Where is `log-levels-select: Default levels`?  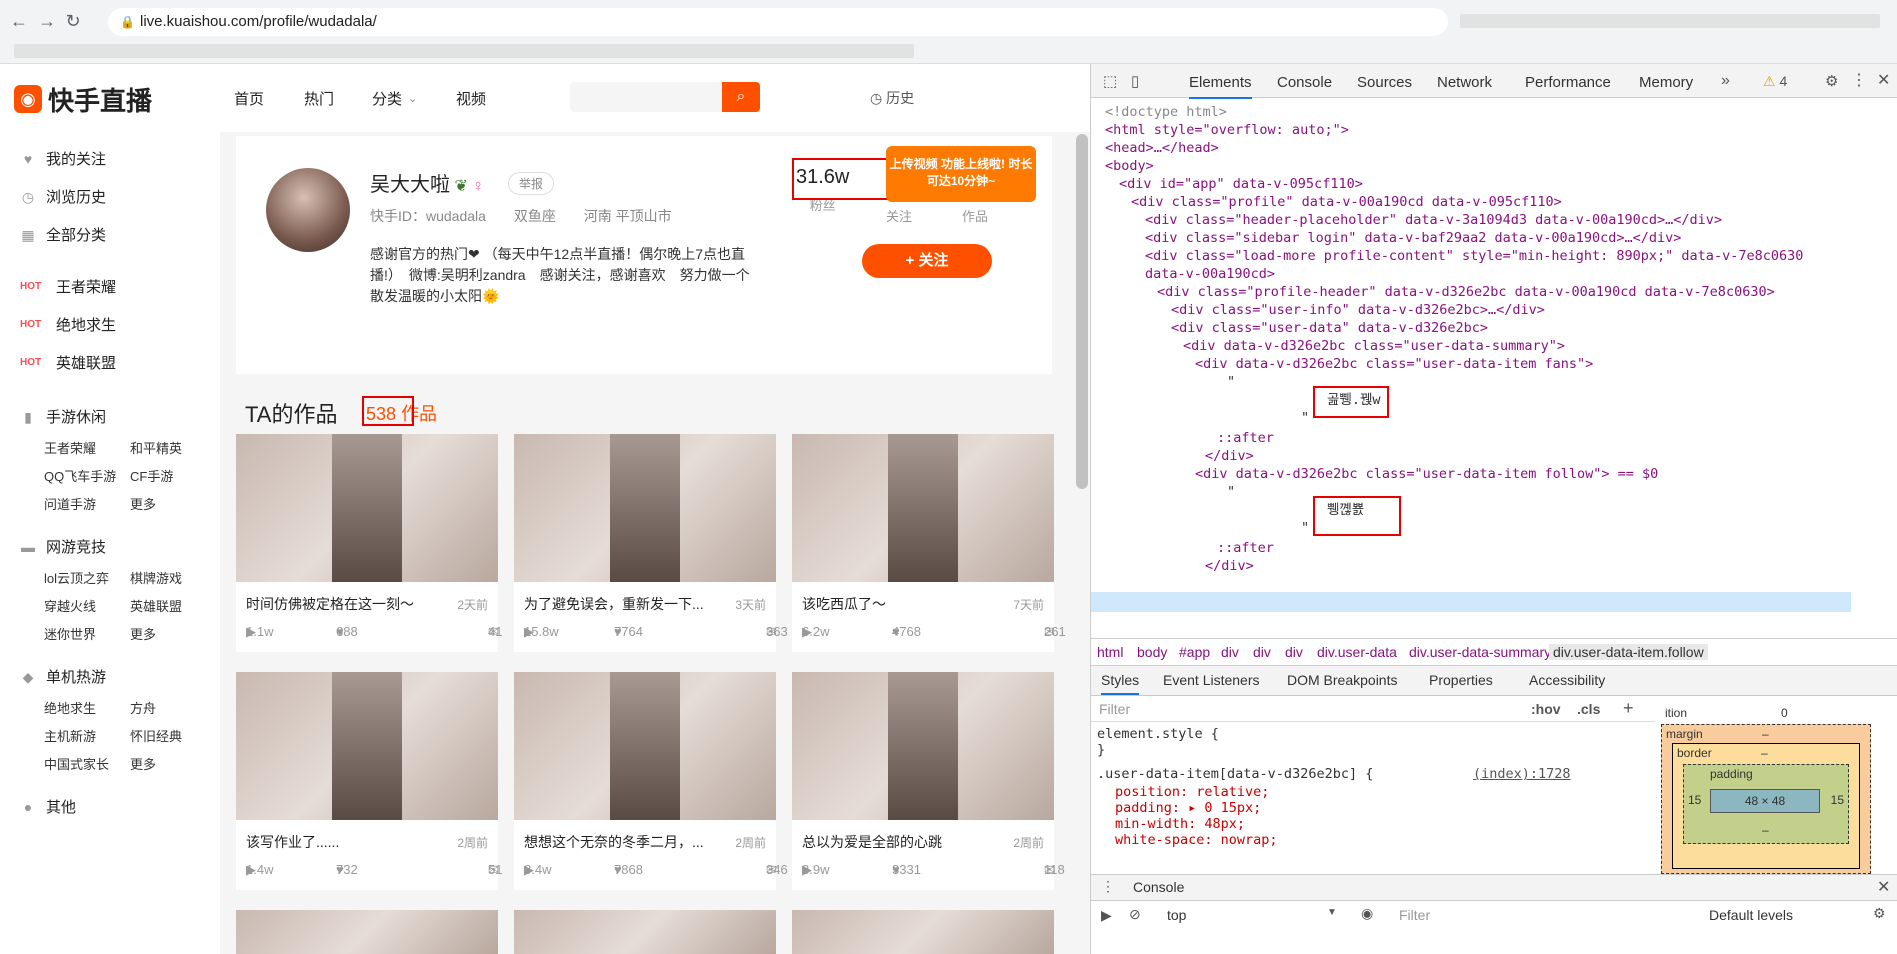
log-levels-select: Default levels is located at coordinates (1751, 915).